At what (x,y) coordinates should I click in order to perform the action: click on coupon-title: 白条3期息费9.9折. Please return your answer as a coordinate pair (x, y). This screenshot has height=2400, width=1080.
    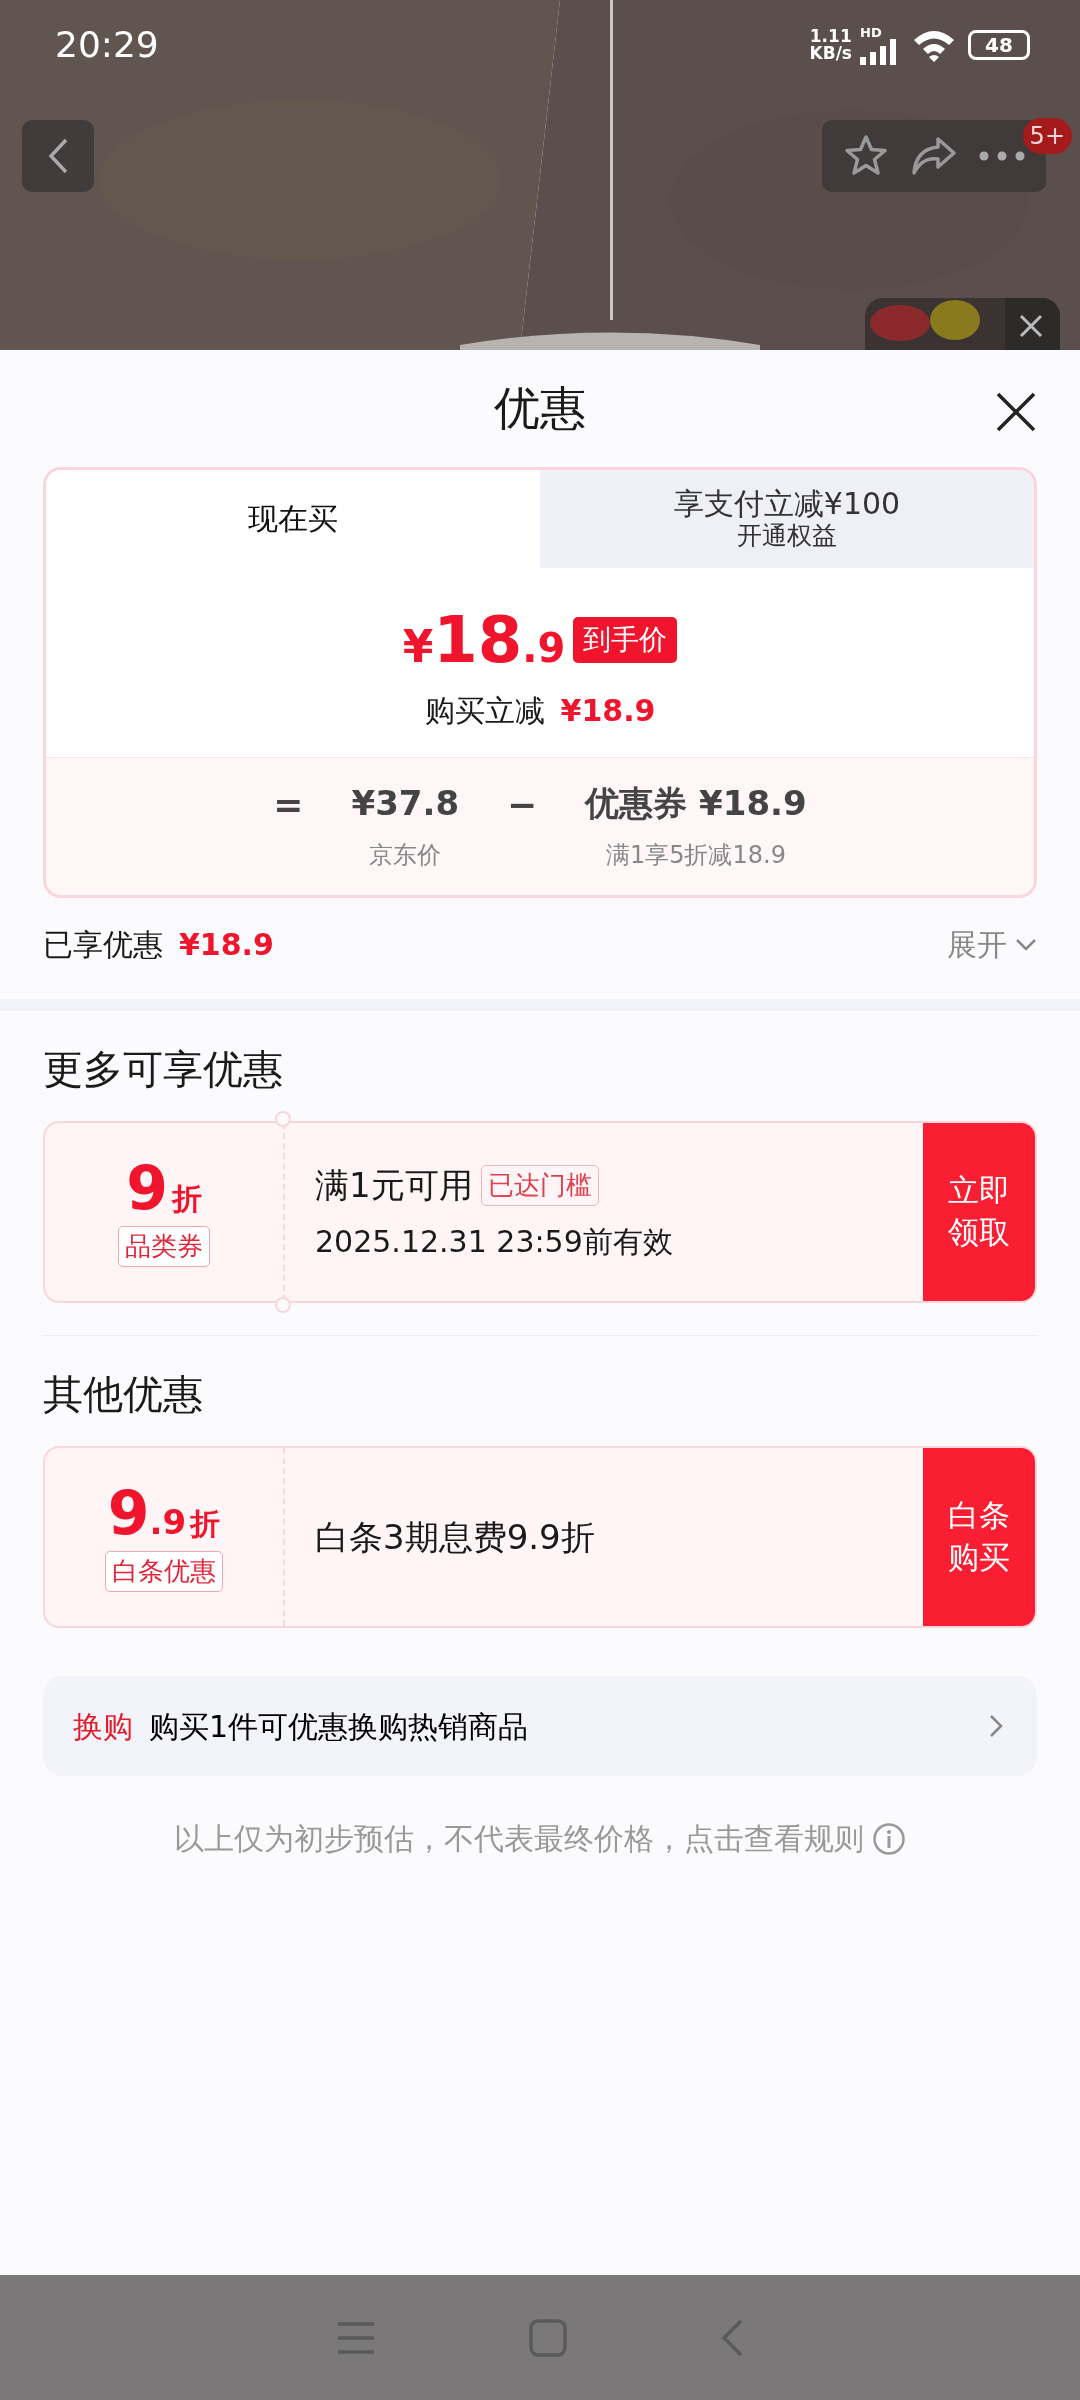
    Looking at the image, I should click on (455, 1537).